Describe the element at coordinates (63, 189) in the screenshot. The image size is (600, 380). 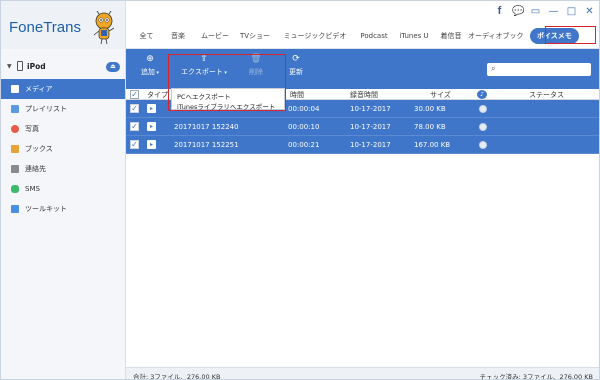
I see `sidebar-item-sms: SMS` at that location.